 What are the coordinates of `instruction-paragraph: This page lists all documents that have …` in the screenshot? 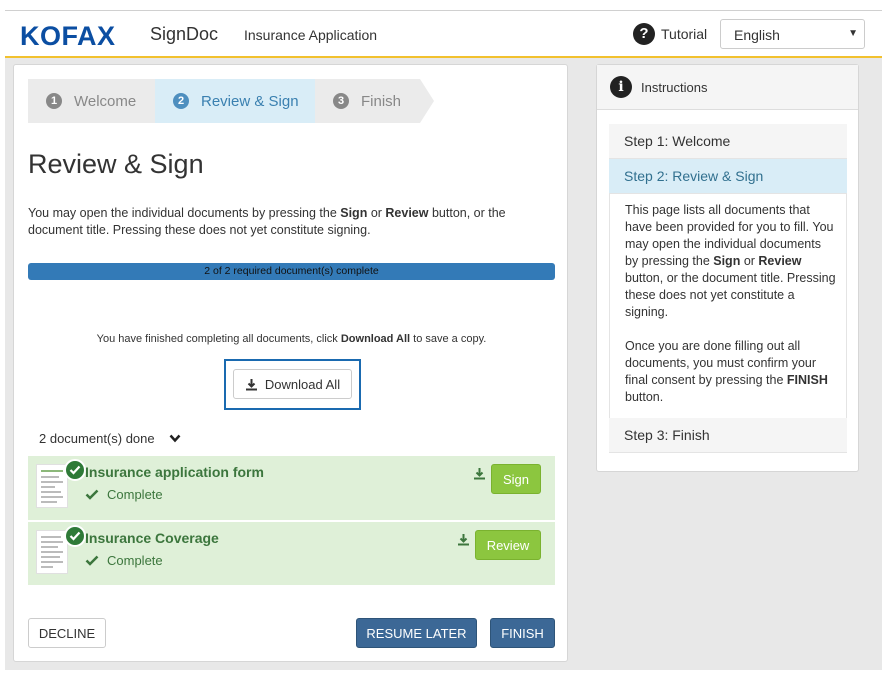 It's located at (730, 261).